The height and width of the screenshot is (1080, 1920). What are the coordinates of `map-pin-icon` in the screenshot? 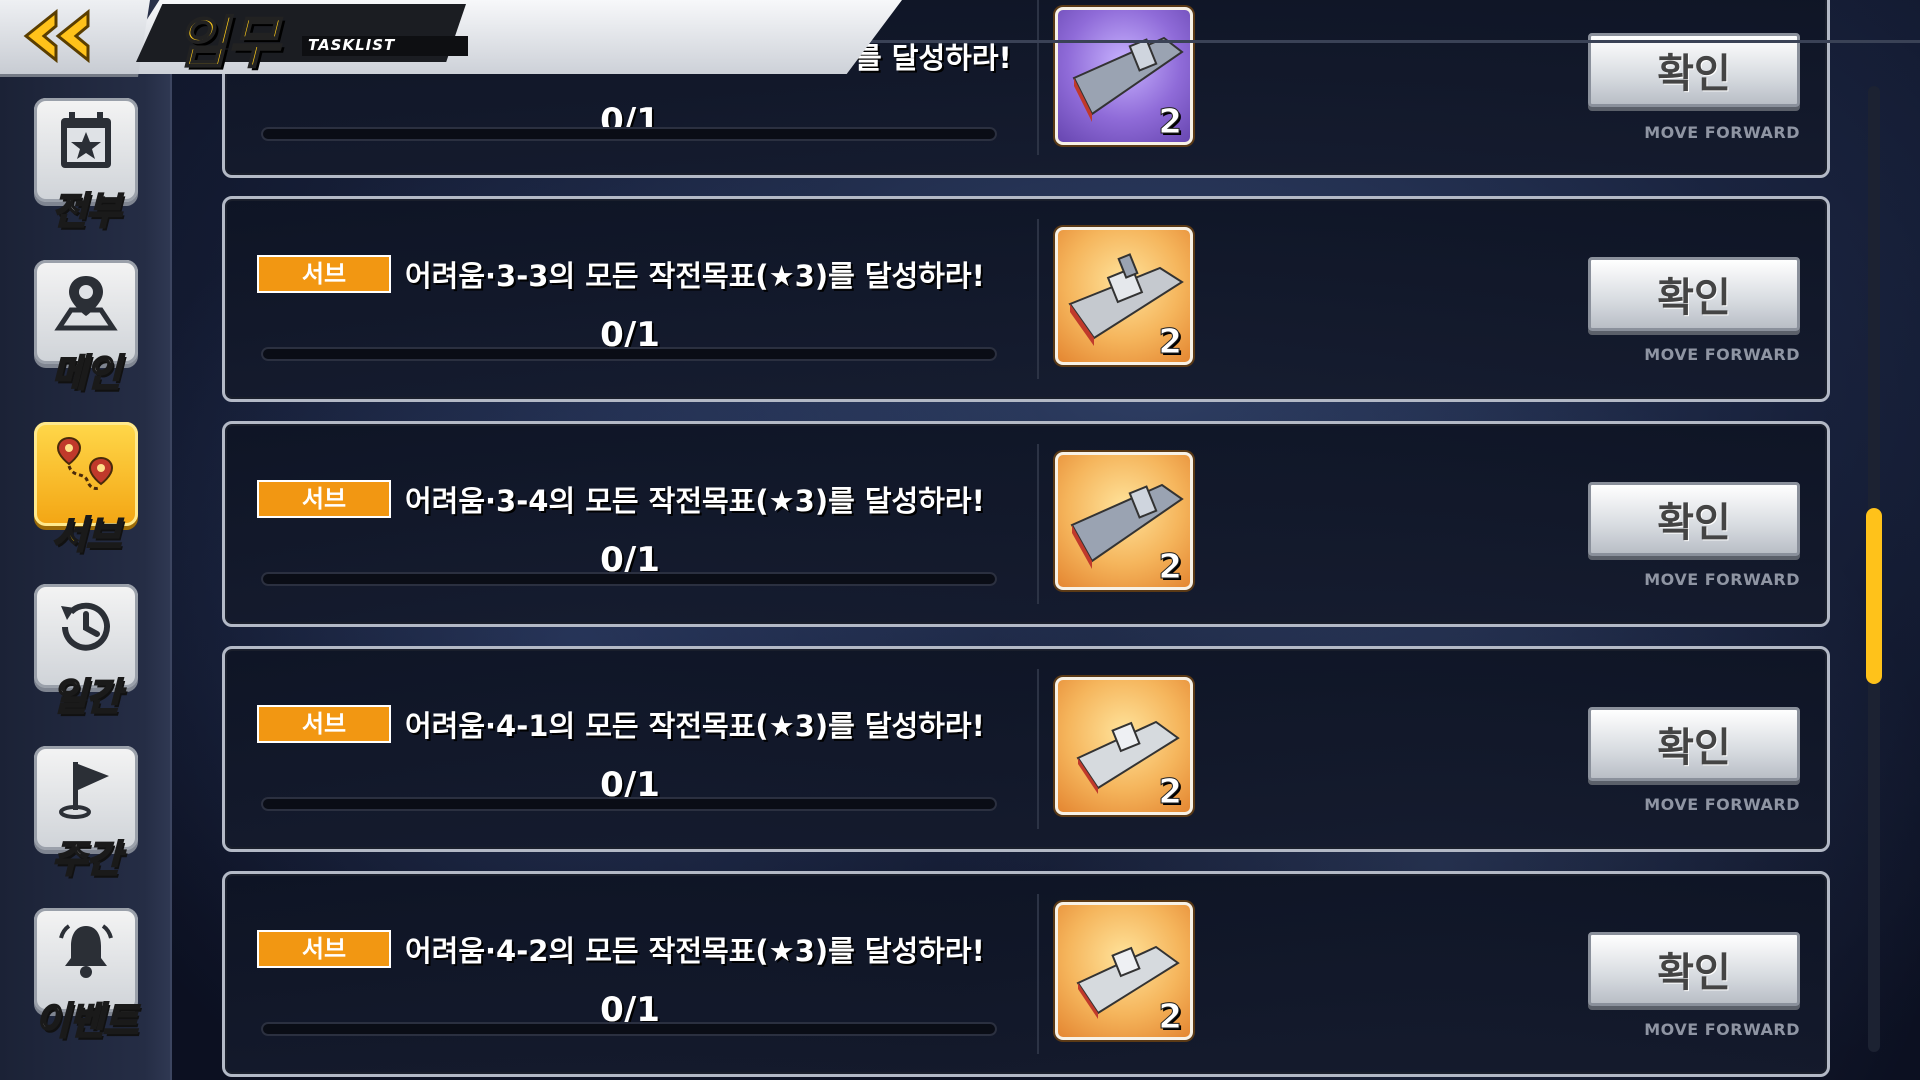 It's located at (86, 303).